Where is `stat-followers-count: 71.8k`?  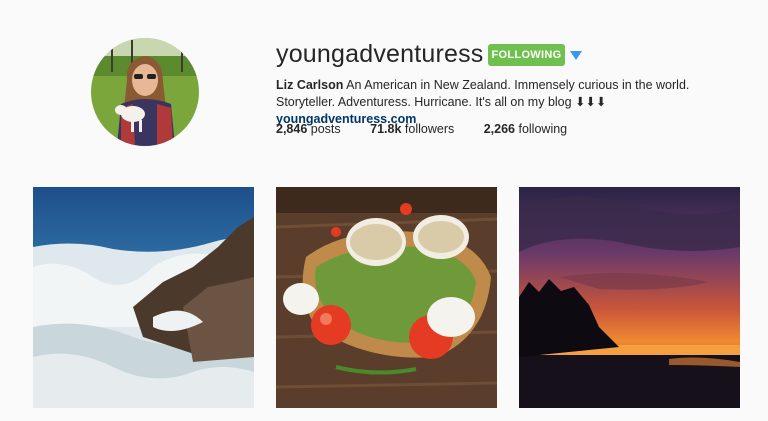 stat-followers-count: 71.8k is located at coordinates (386, 129).